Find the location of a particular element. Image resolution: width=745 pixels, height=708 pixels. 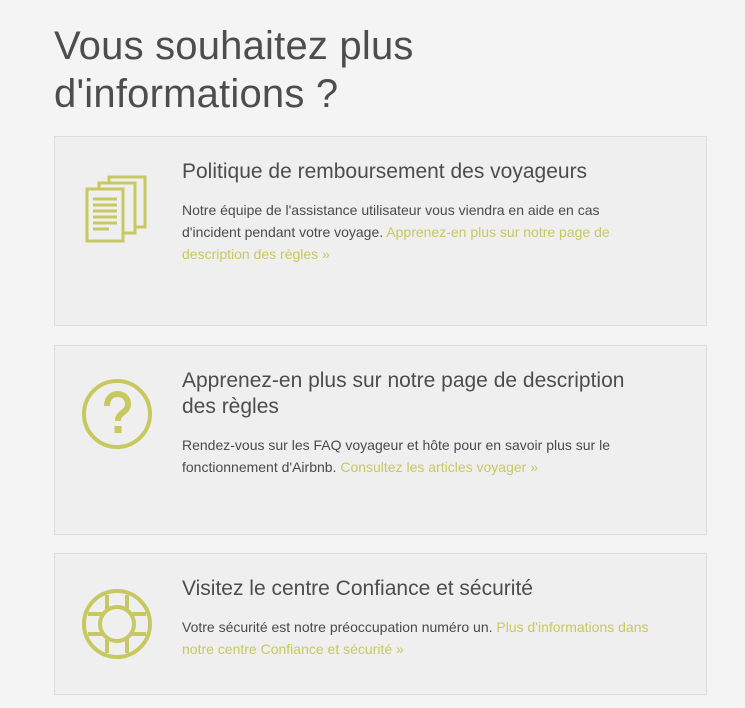

card-title: Visitez le centre Confiance et sécurité is located at coordinates (357, 588).